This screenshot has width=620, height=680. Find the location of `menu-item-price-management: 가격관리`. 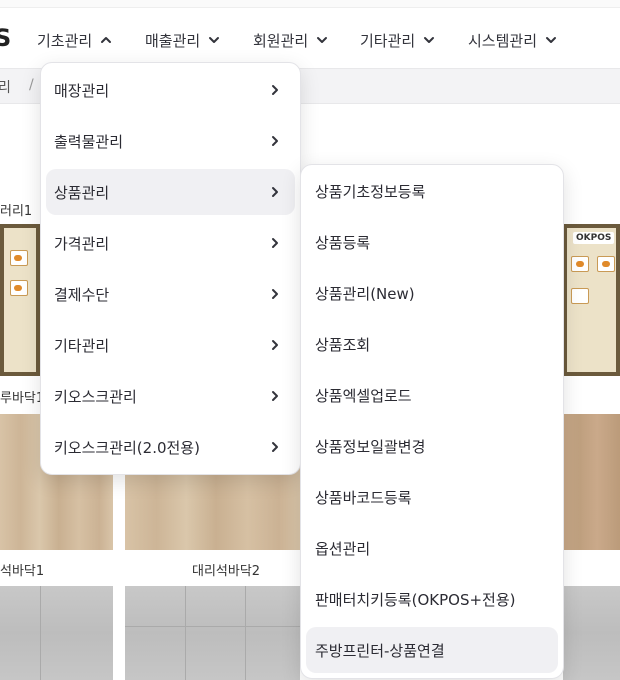

menu-item-price-management: 가격관리 is located at coordinates (170, 243).